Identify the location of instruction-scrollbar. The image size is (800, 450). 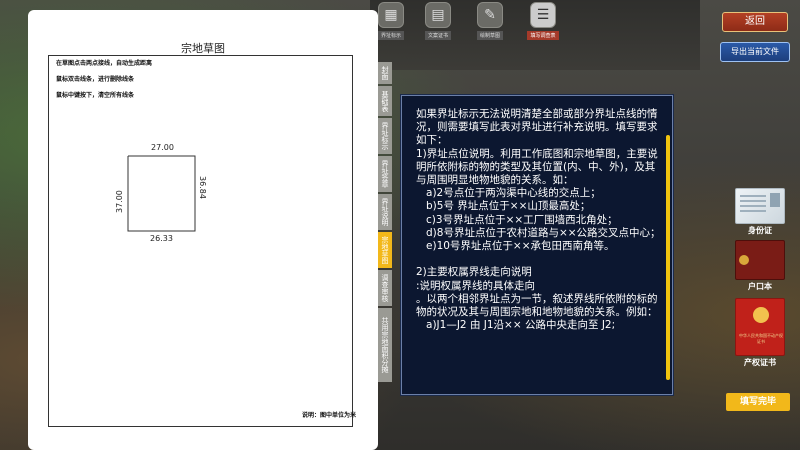
(668, 257).